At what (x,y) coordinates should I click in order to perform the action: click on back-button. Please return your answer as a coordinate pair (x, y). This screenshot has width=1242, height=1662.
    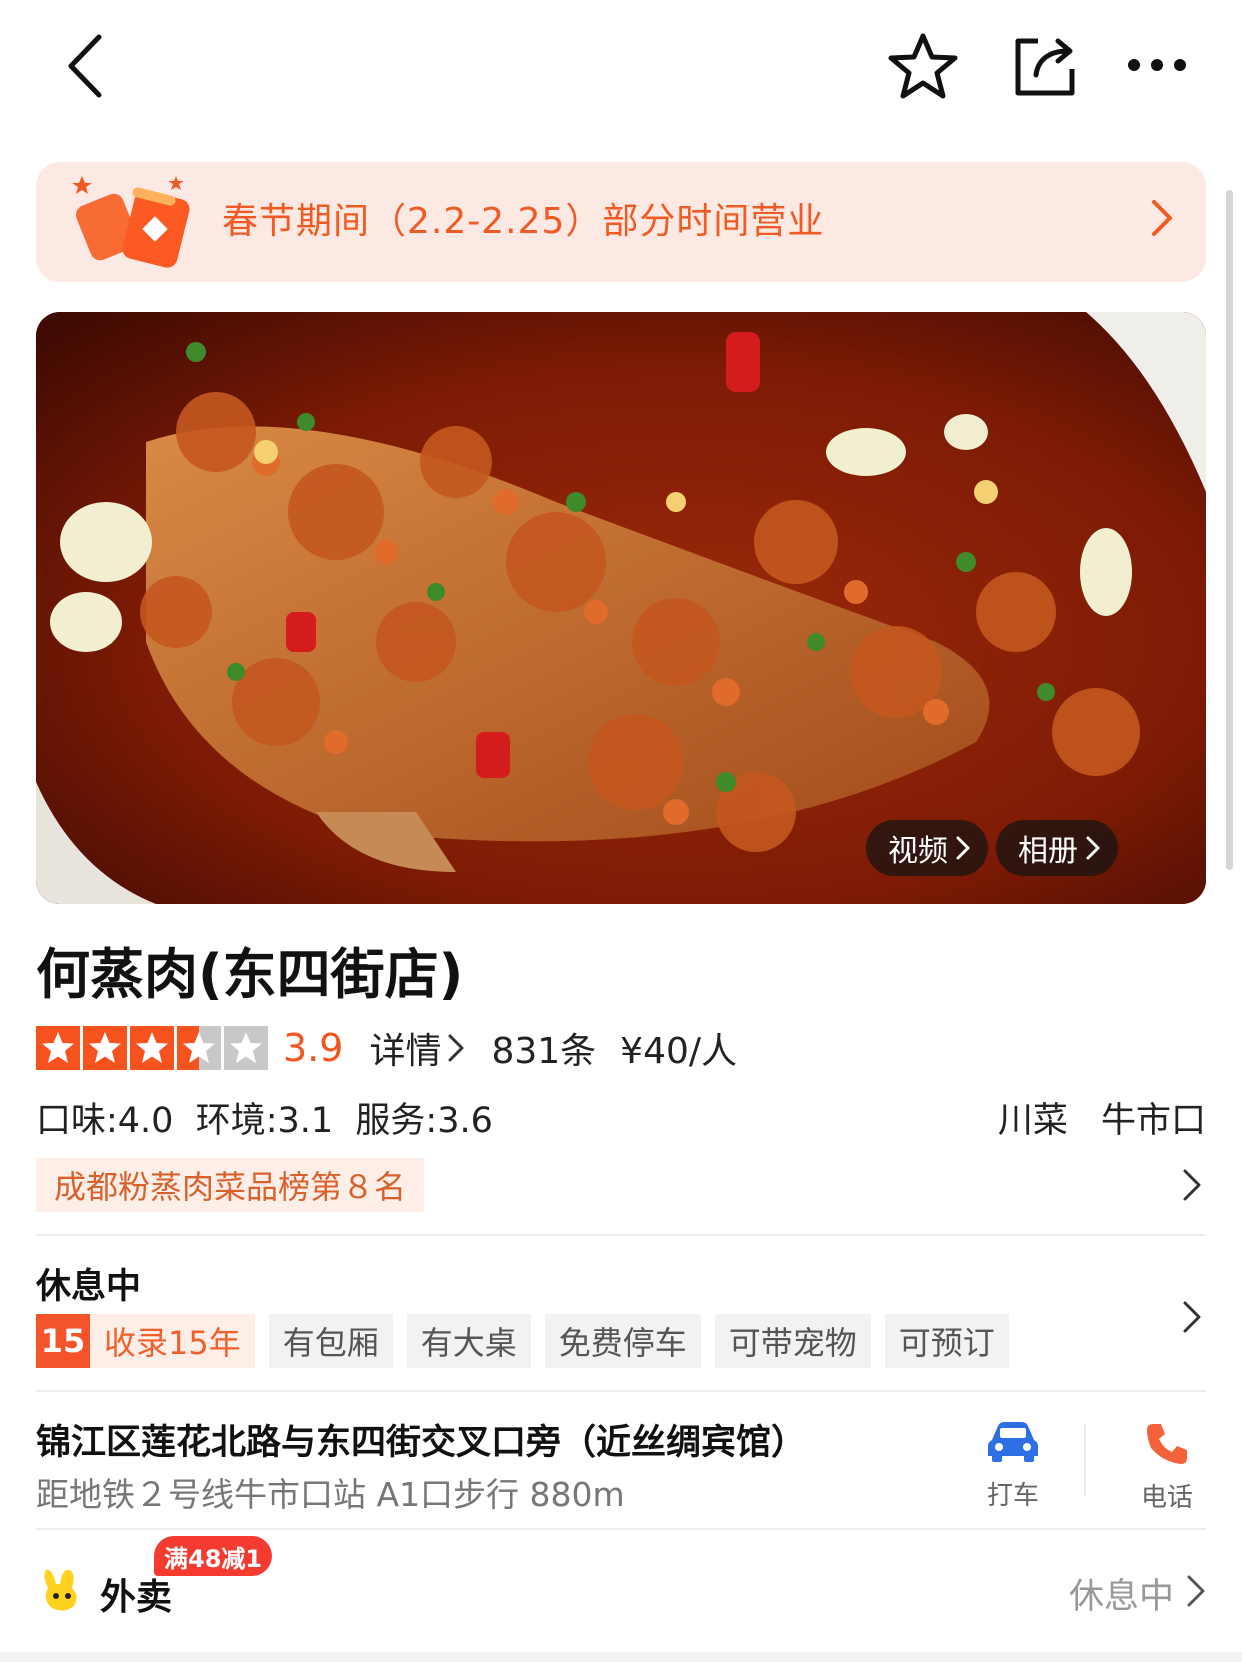
    Looking at the image, I should click on (85, 66).